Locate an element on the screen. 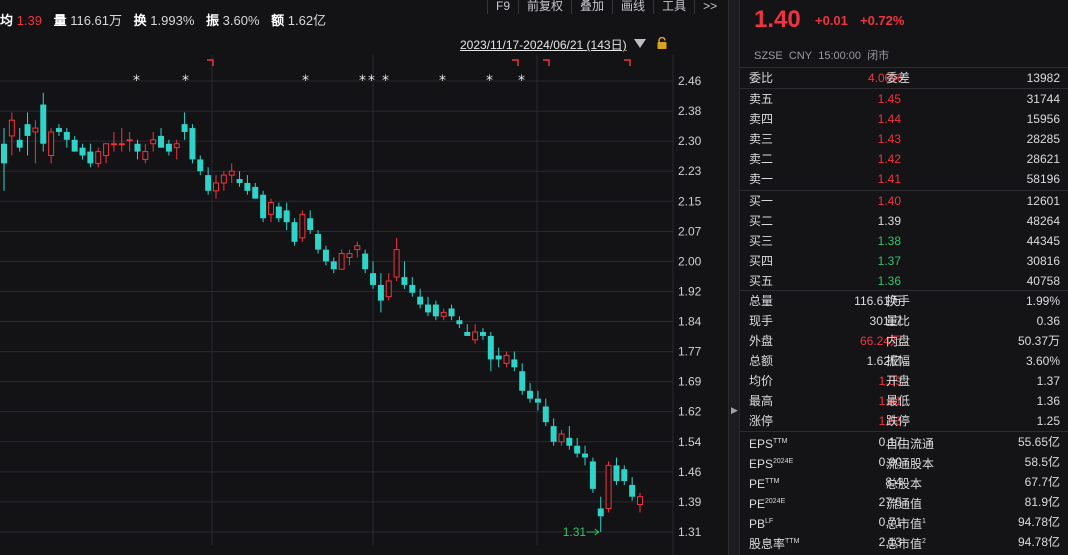 The width and height of the screenshot is (1068, 555). level-label: 卖一 is located at coordinates (761, 179).